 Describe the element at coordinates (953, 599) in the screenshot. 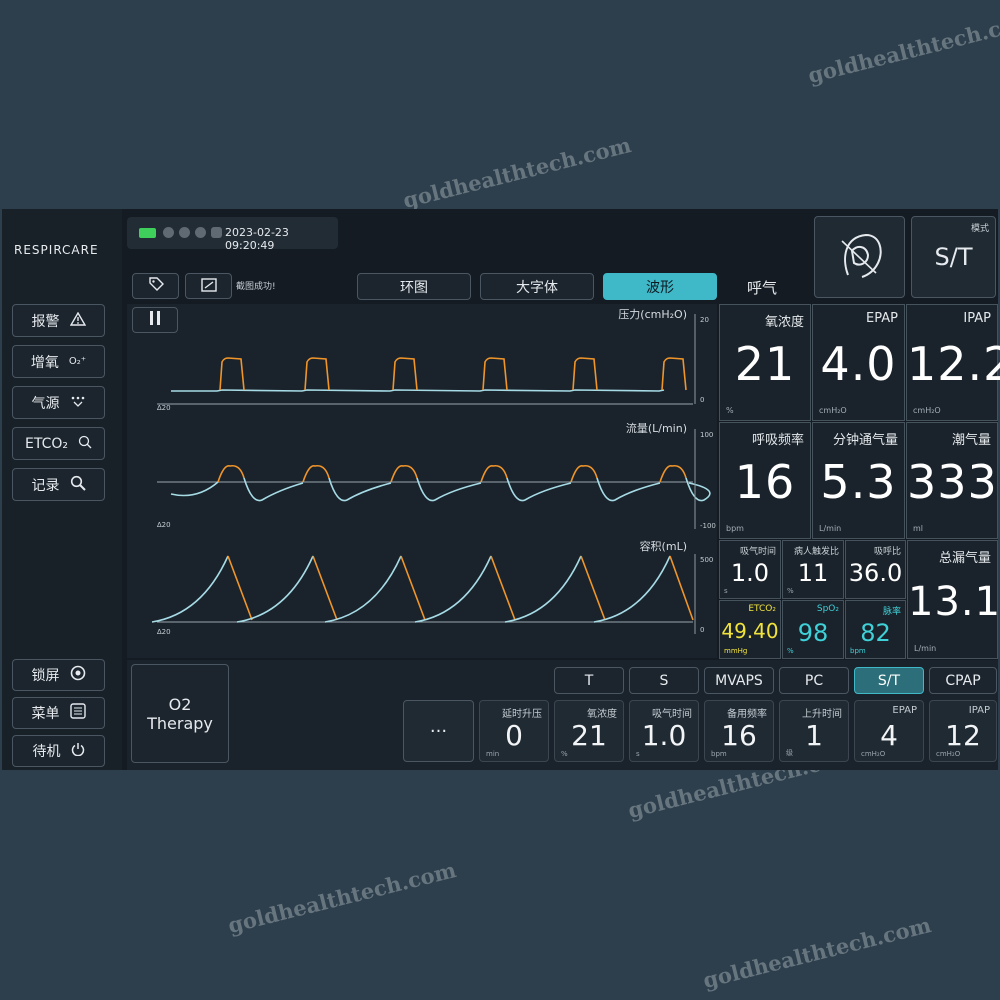

I see `monitor-total-leak: 总漏气量 13.1 L/min` at that location.